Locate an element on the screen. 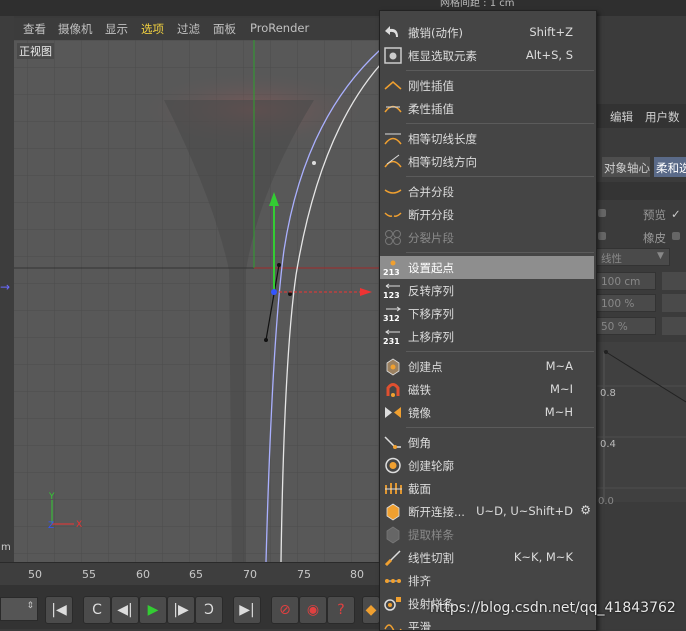  menu-view: 查看 is located at coordinates (34, 29).